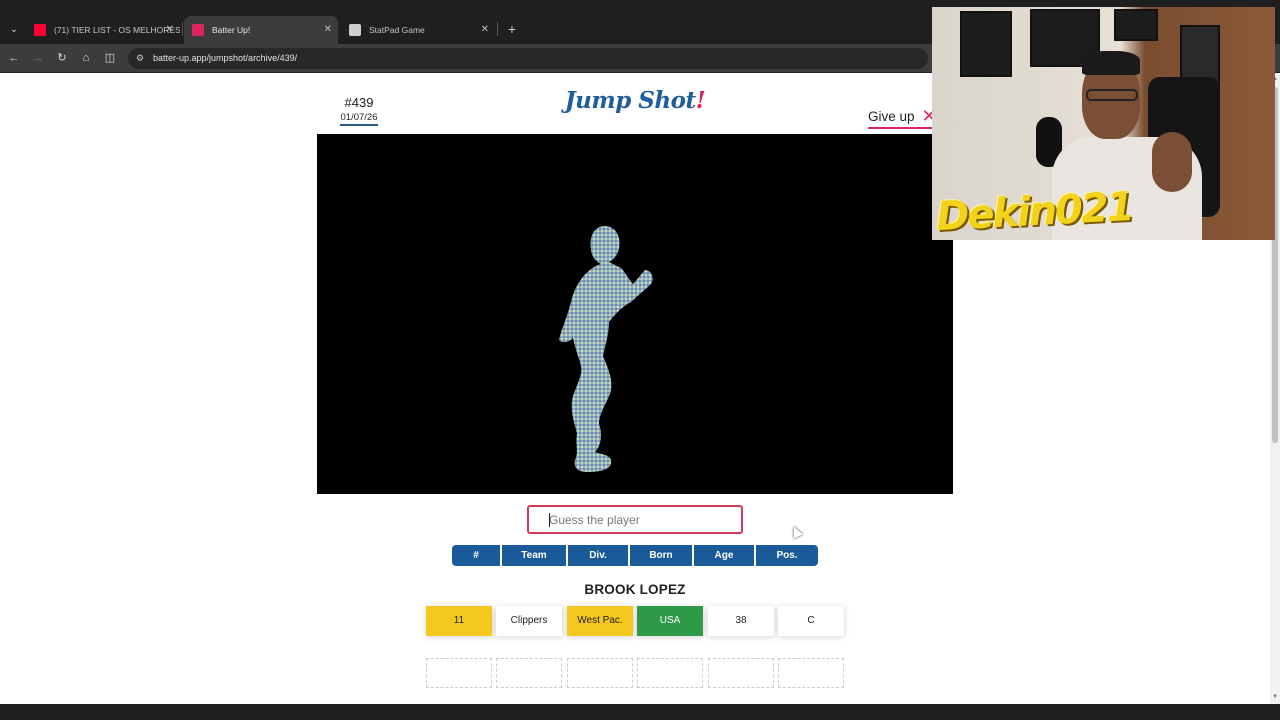  What do you see at coordinates (359, 102) in the screenshot?
I see `puzzle-number: #439` at bounding box center [359, 102].